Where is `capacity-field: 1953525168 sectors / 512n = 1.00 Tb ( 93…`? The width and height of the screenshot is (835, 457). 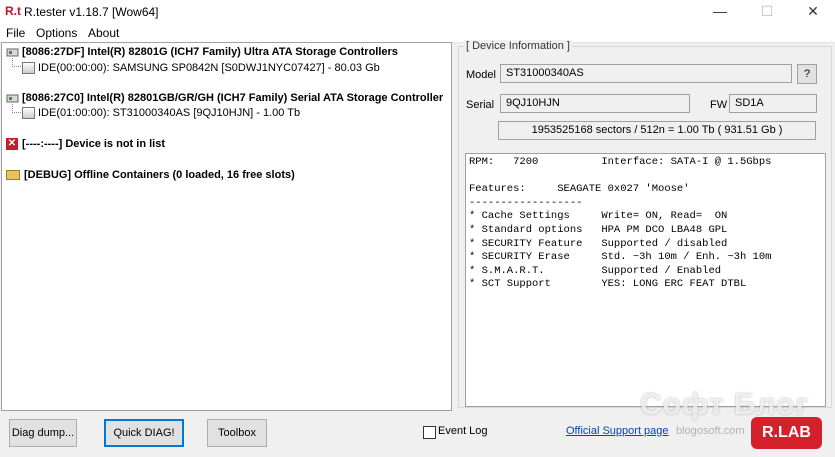 capacity-field: 1953525168 sectors / 512n = 1.00 Tb ( 93… is located at coordinates (657, 130).